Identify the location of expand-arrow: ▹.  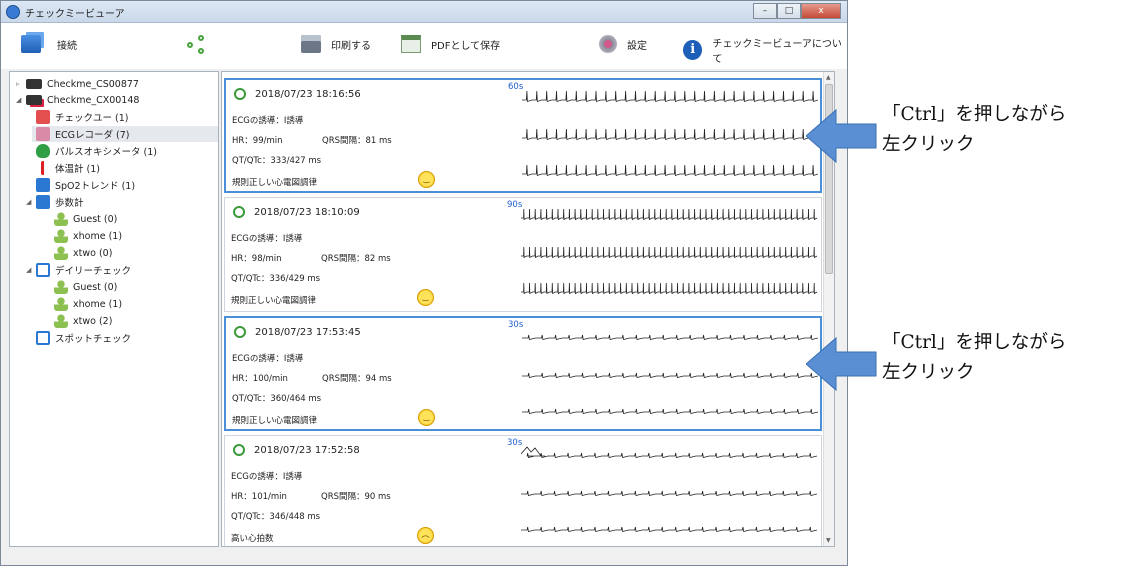
(21, 84).